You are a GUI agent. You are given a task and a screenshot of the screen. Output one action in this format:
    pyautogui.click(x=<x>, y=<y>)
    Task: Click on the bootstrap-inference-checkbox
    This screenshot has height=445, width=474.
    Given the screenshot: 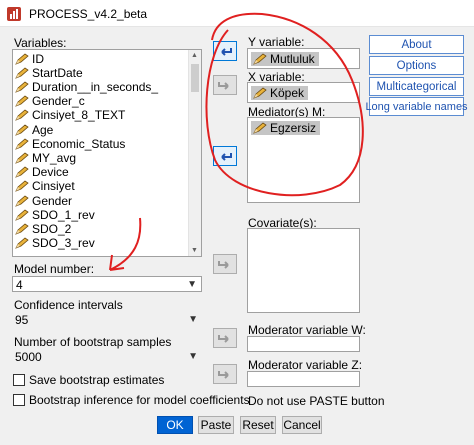 What is the action you would take?
    pyautogui.click(x=19, y=400)
    